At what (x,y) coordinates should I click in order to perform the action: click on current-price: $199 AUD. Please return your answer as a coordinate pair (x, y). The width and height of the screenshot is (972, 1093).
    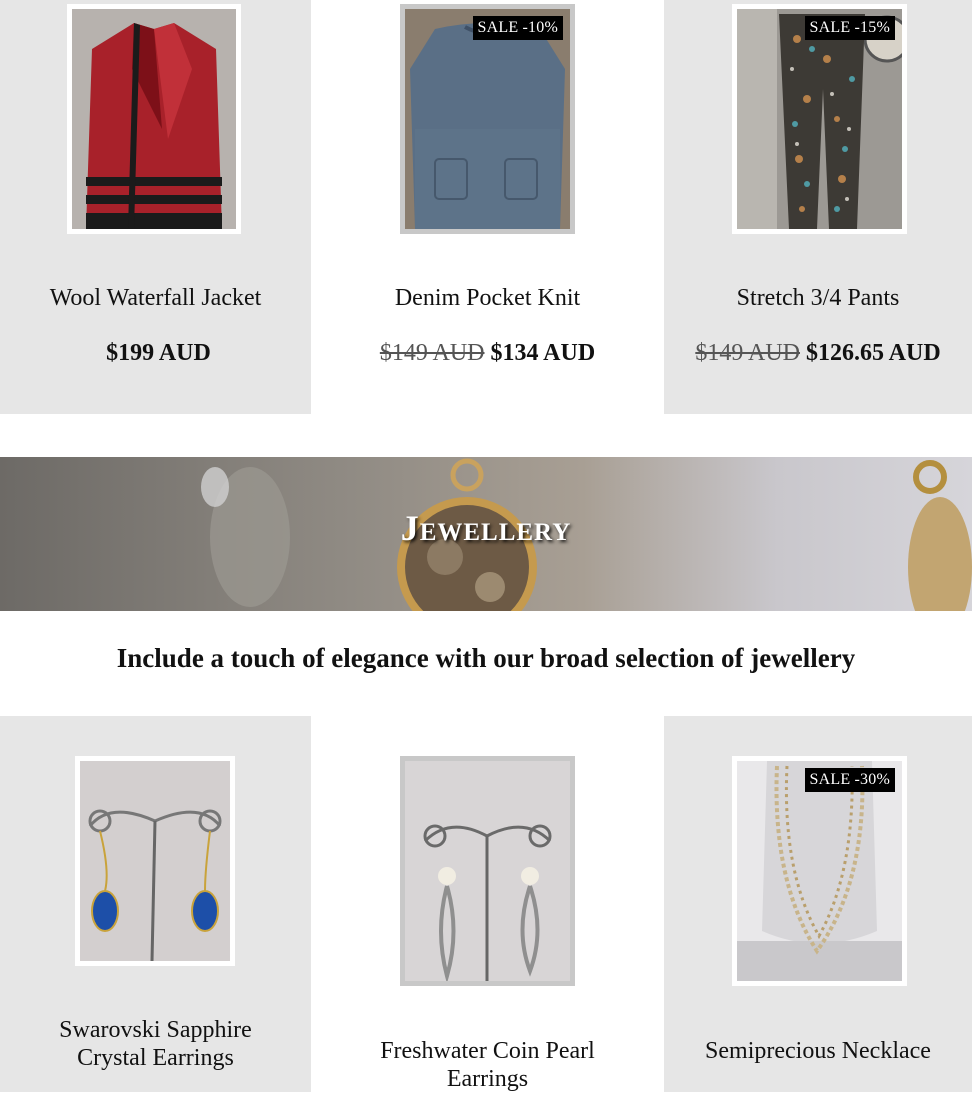
    Looking at the image, I should click on (158, 353).